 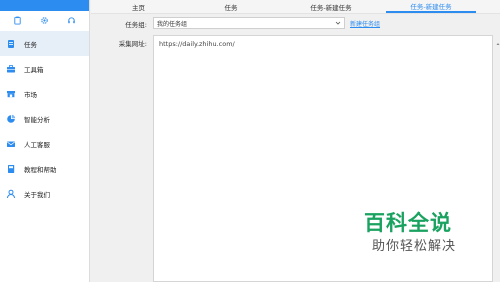 I want to click on task-group-label: 任务组:, so click(x=136, y=25).